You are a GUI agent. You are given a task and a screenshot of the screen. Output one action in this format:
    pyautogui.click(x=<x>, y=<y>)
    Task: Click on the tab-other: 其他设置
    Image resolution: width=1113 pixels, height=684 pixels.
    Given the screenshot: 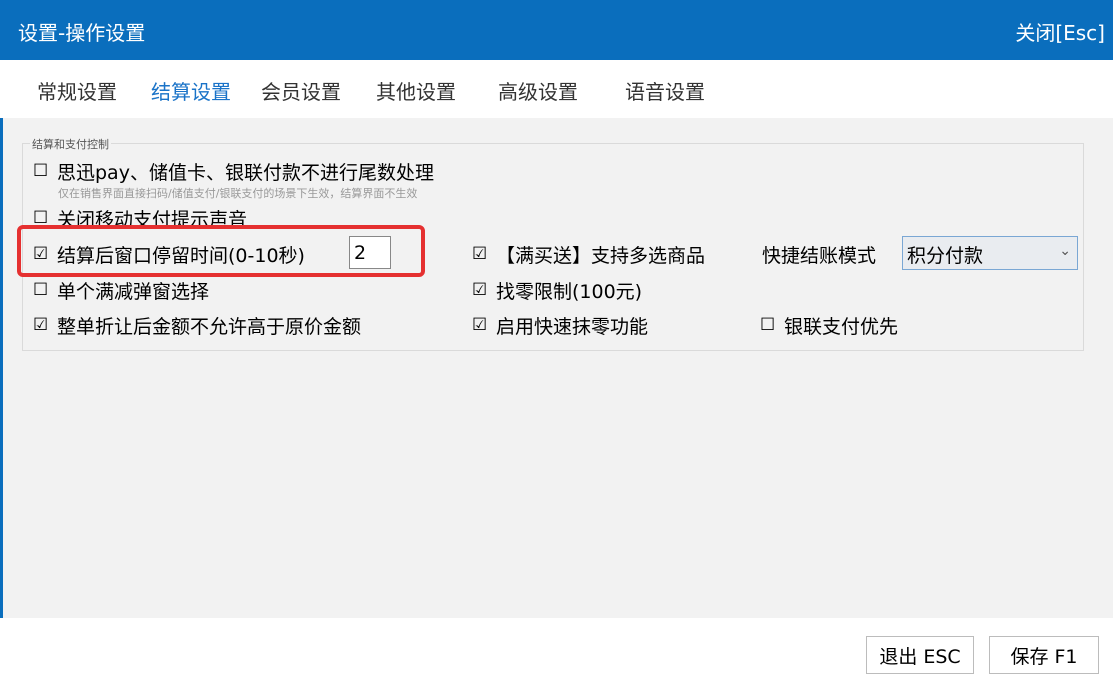 What is the action you would take?
    pyautogui.click(x=416, y=90)
    